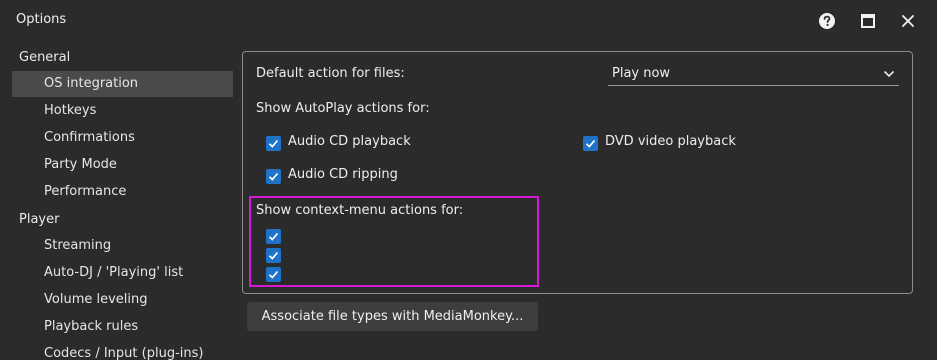 The height and width of the screenshot is (360, 937). I want to click on close-icon, so click(908, 21).